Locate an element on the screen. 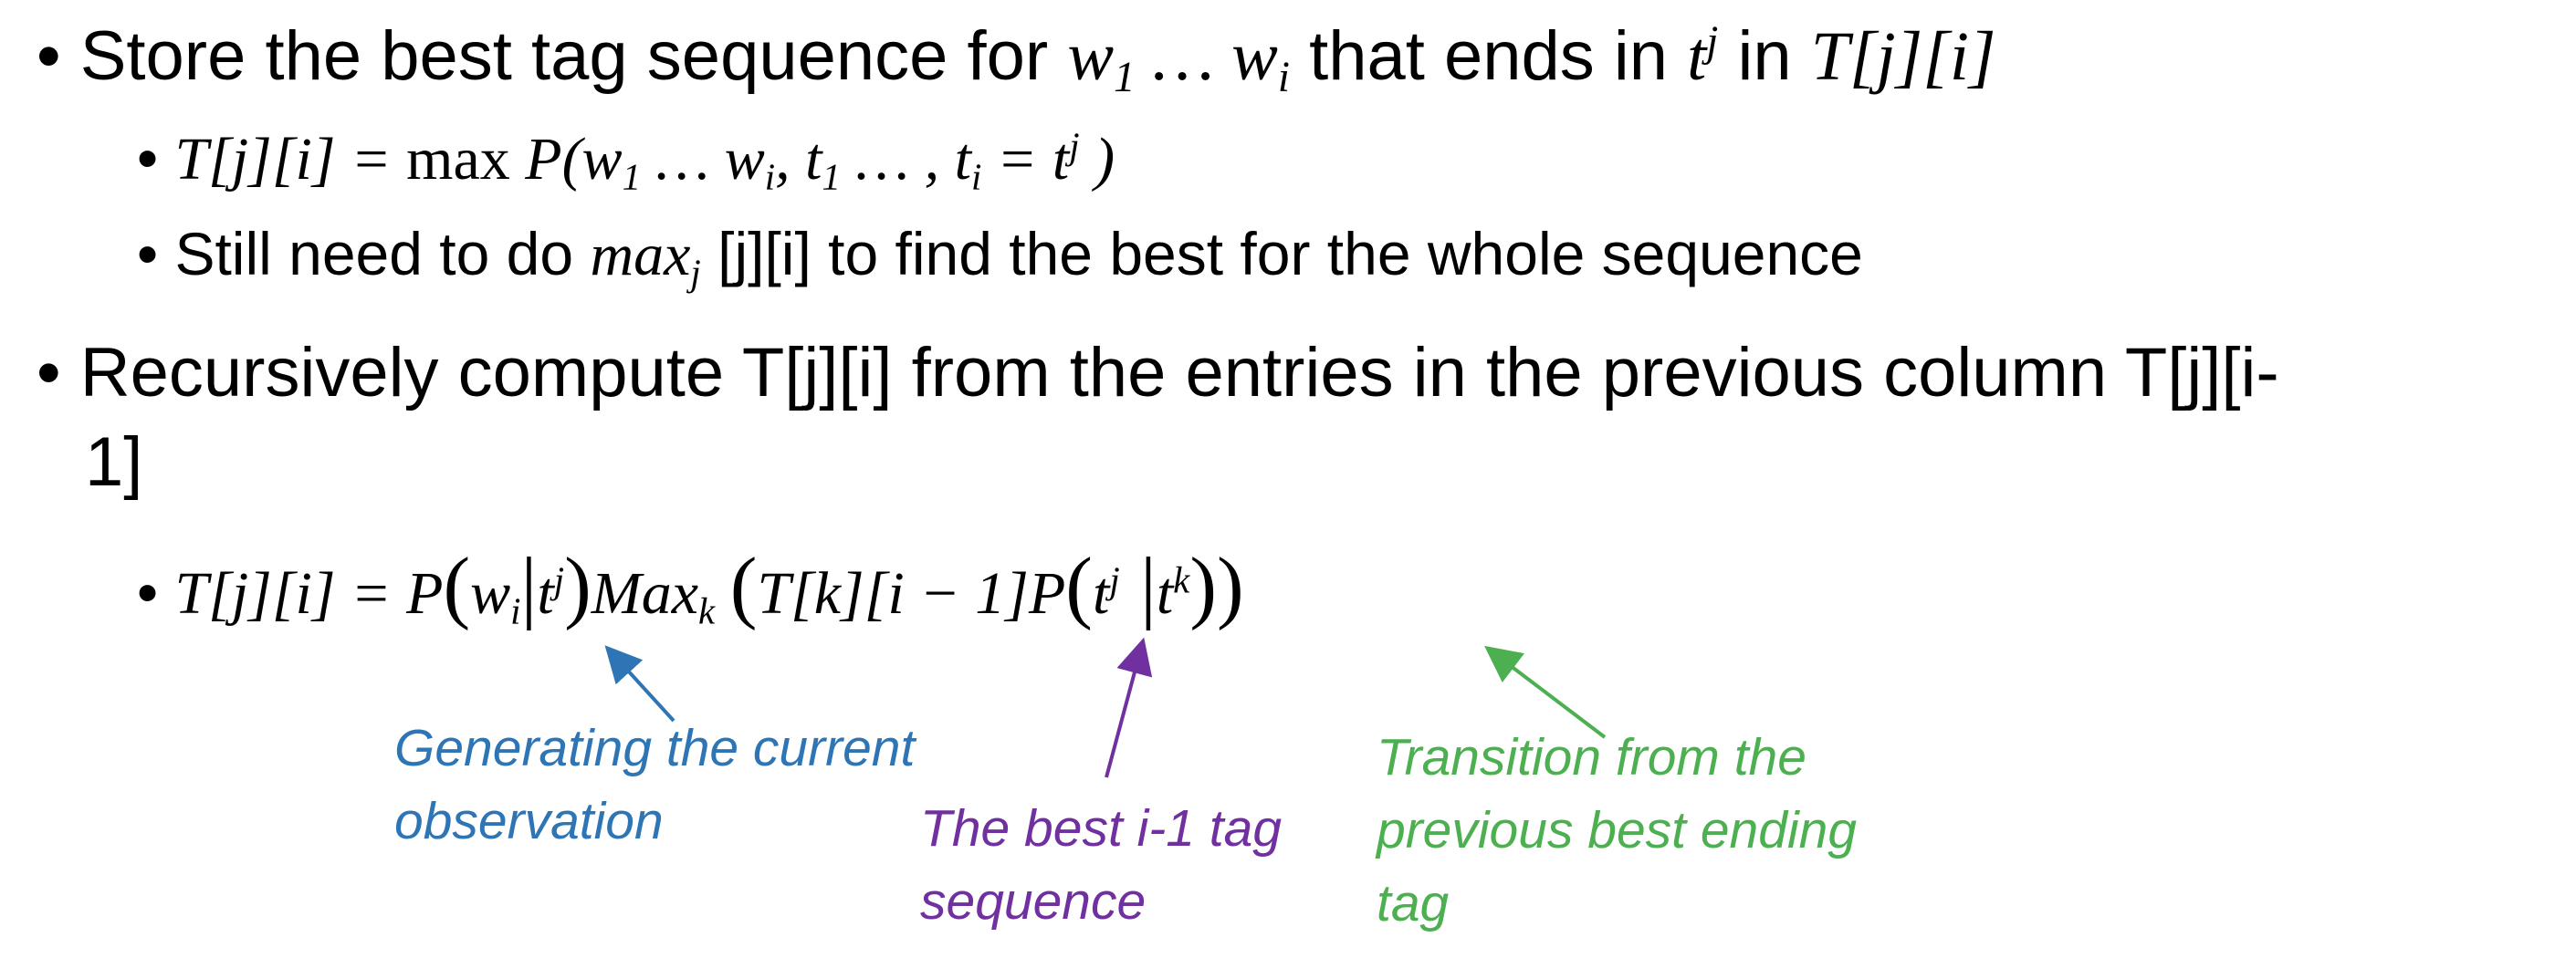 The image size is (2576, 958). annotation-green-line-2: previous best ending is located at coordinates (1618, 830).